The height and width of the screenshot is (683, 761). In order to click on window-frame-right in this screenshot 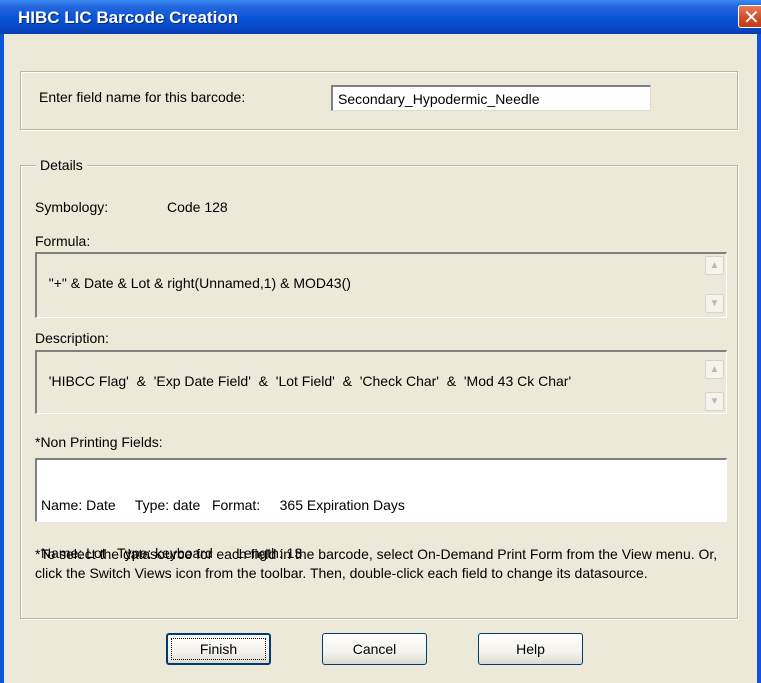, I will do `click(759, 358)`.